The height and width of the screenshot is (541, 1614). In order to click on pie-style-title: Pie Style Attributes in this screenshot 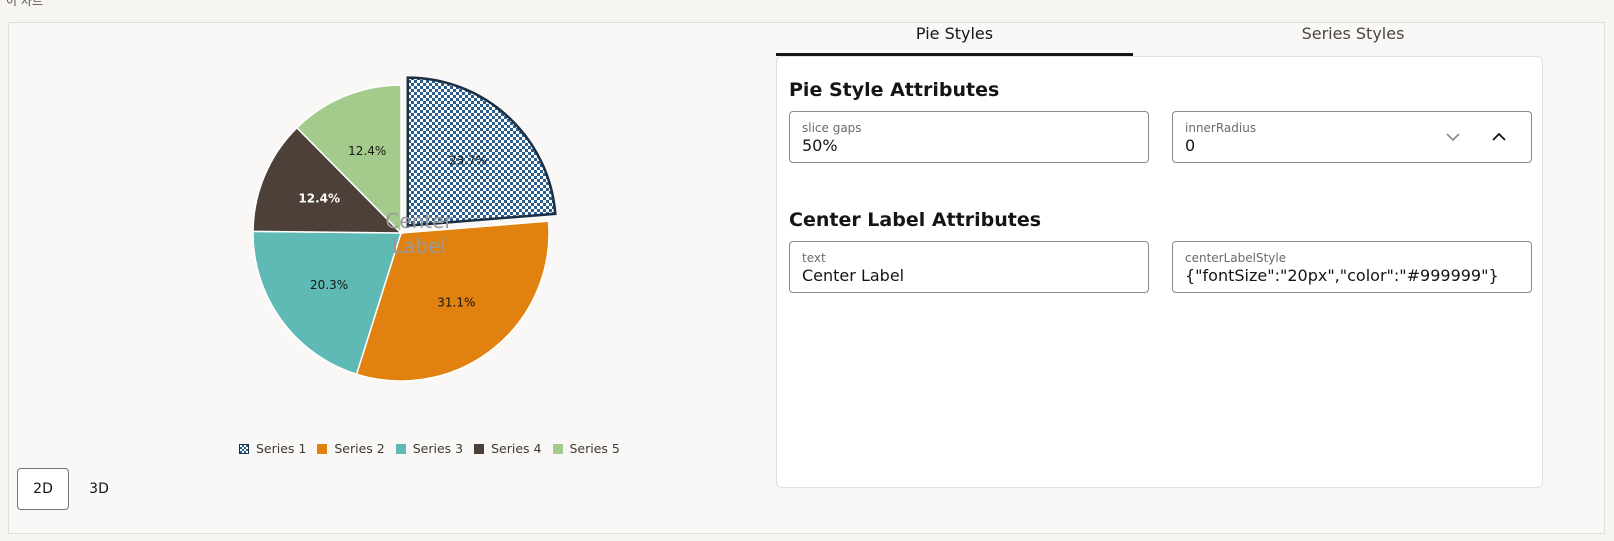, I will do `click(894, 90)`.